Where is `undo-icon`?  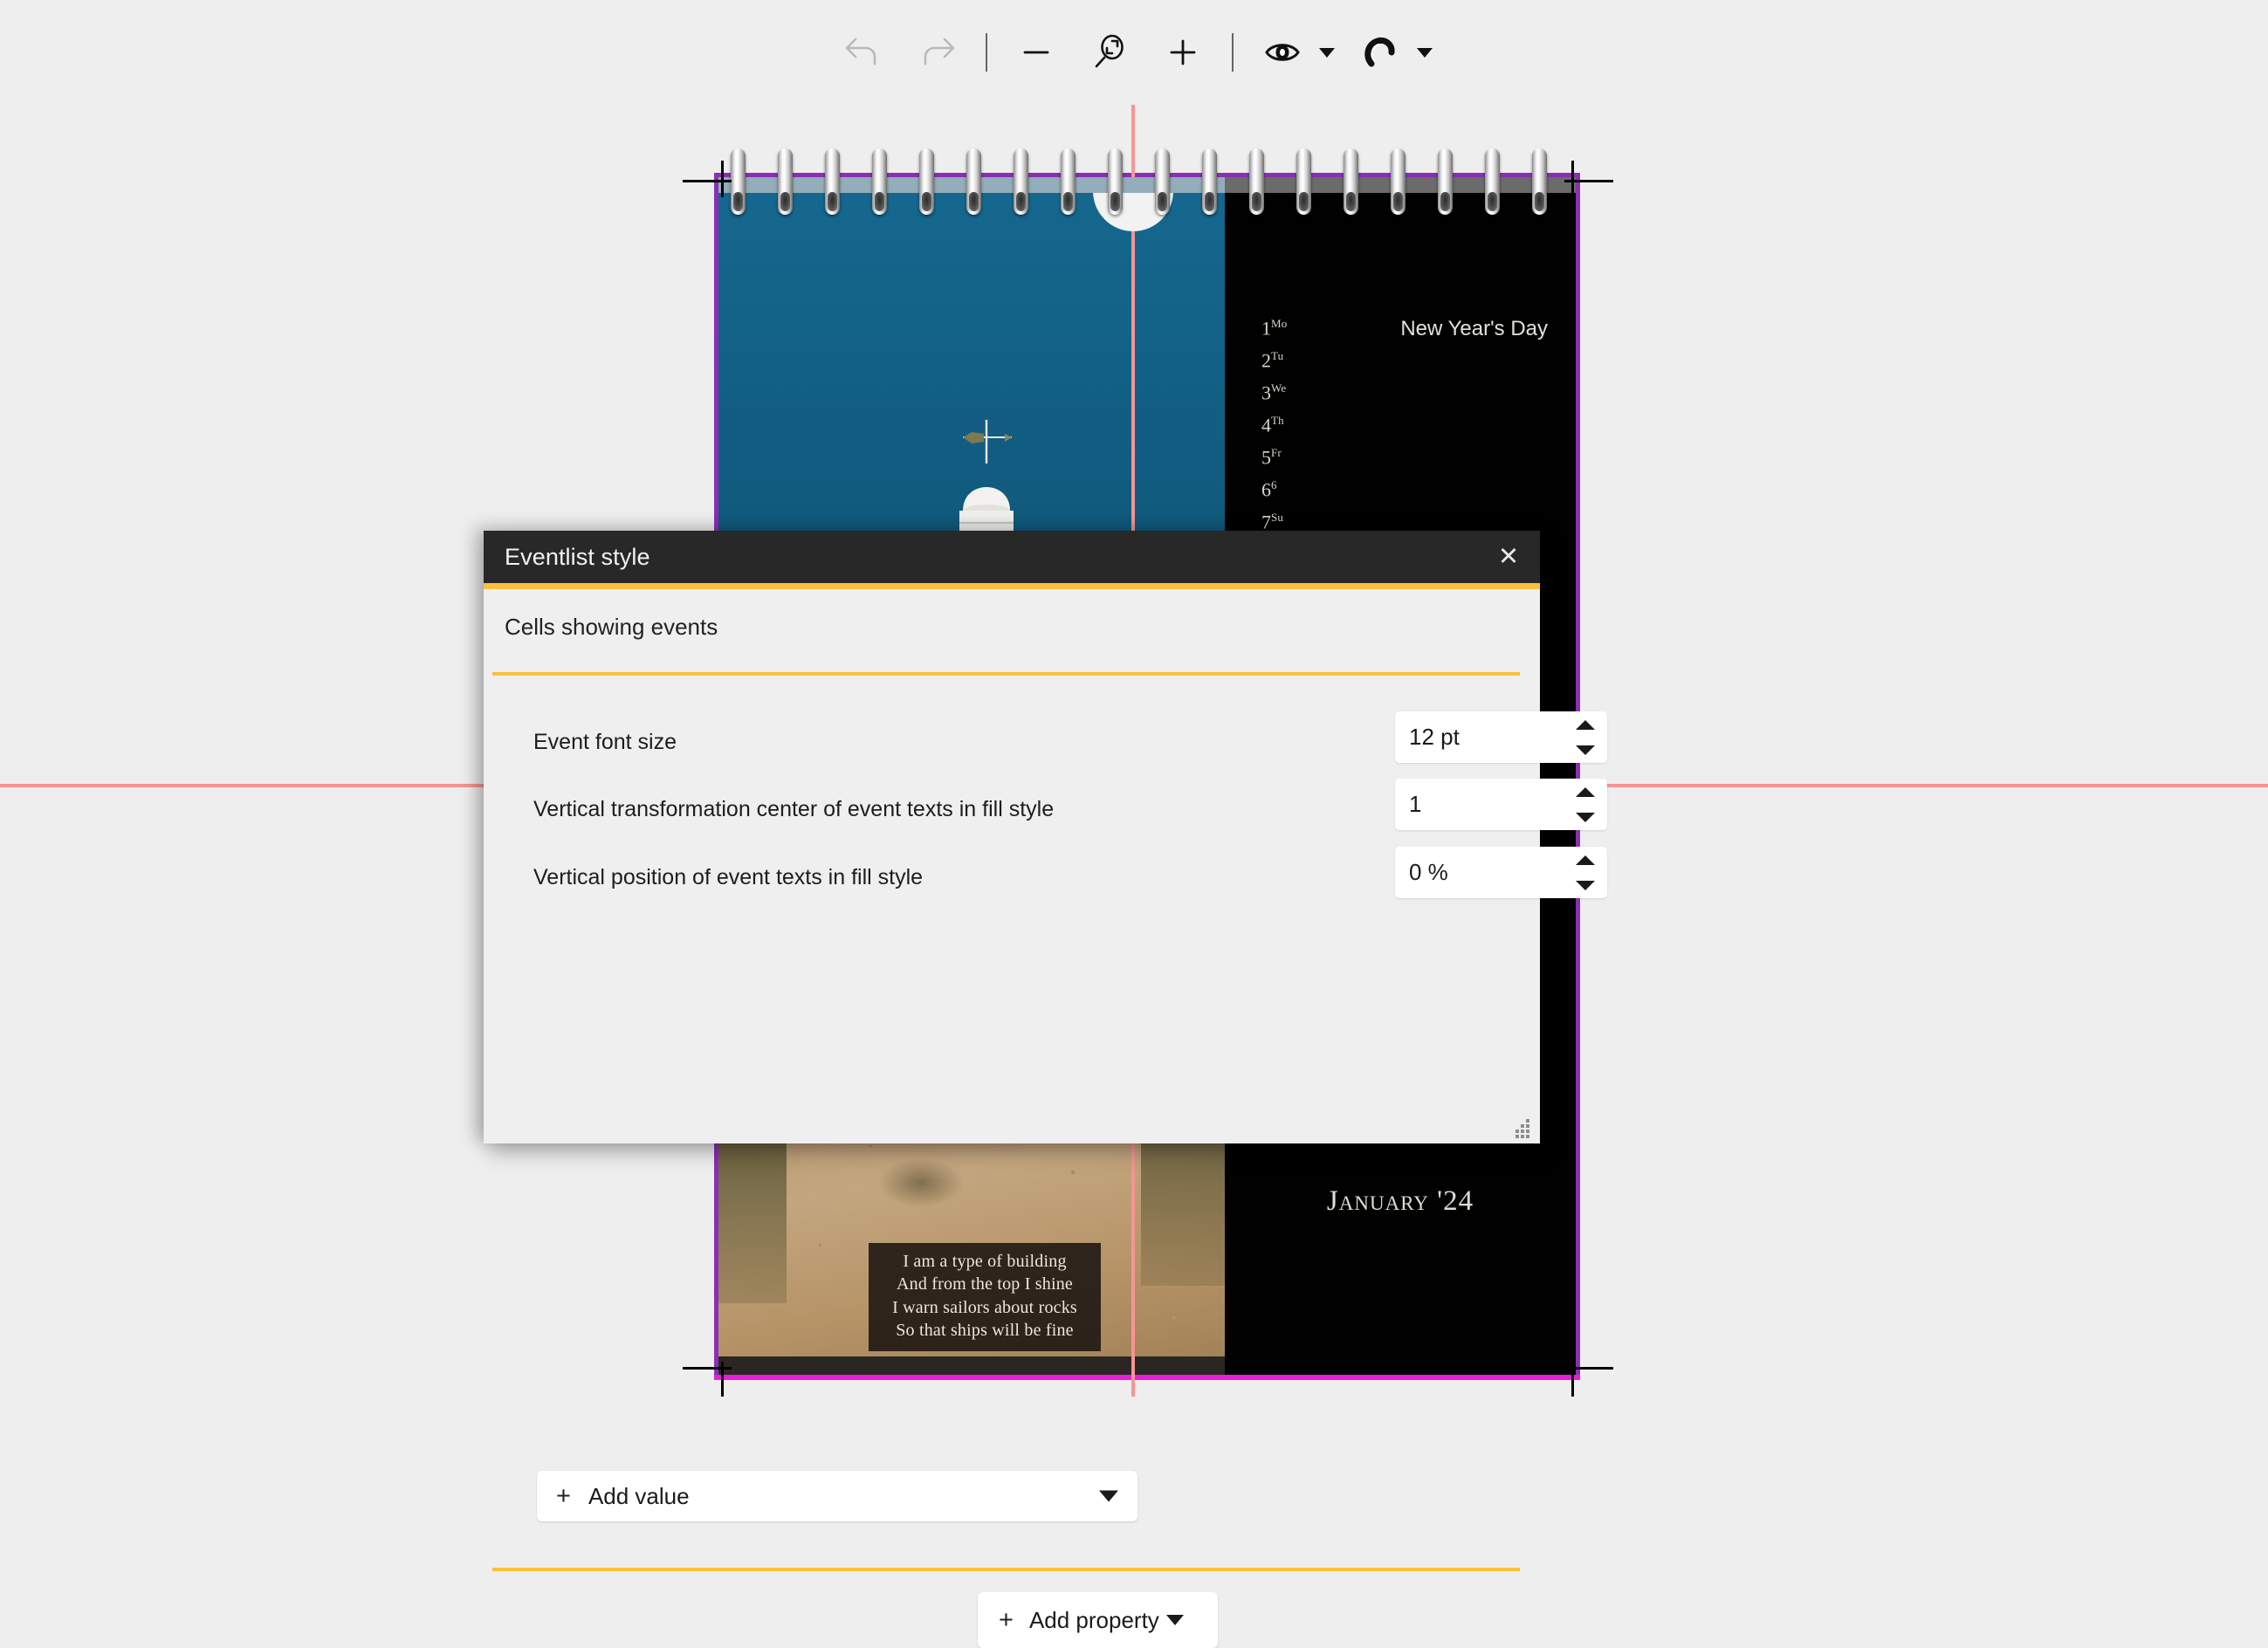 undo-icon is located at coordinates (863, 52).